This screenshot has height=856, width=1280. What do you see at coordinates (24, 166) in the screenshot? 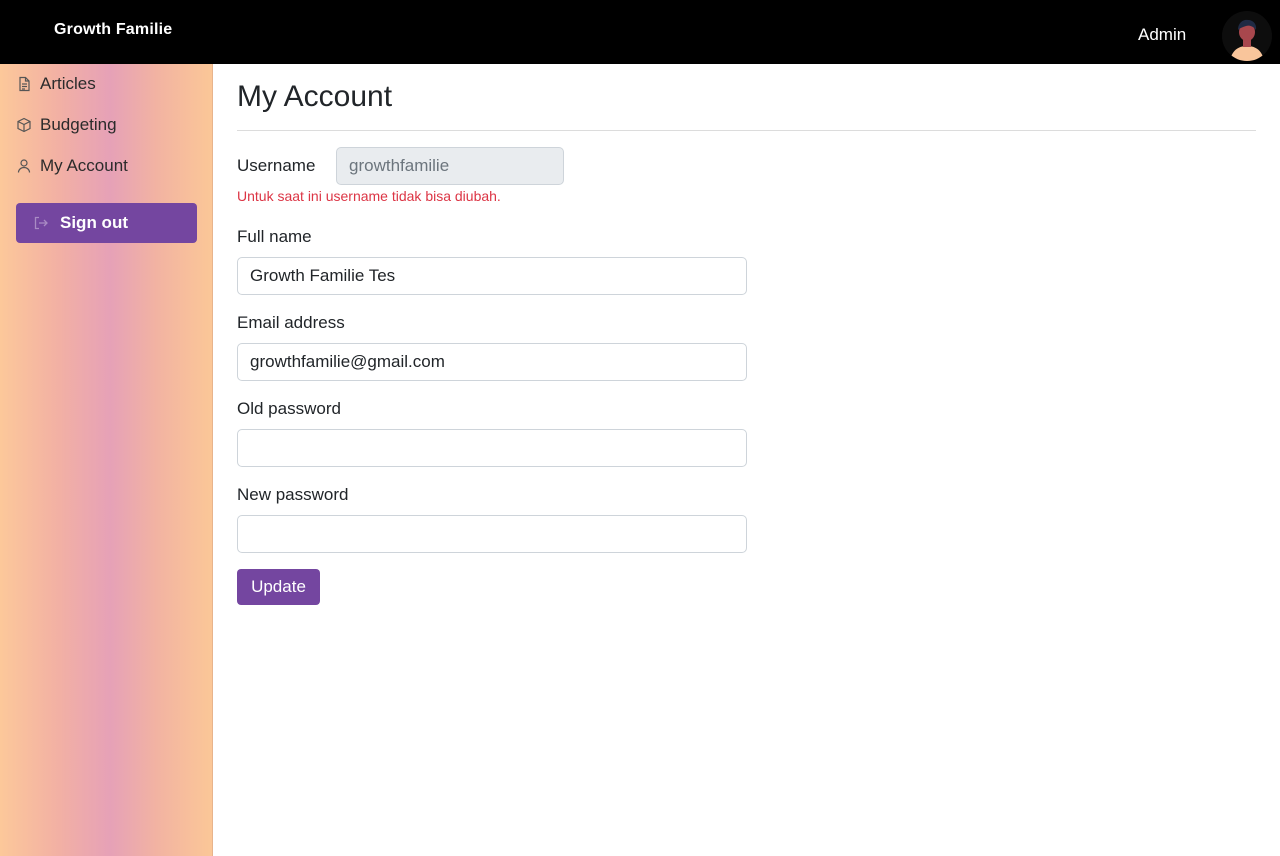
I see `person-icon` at bounding box center [24, 166].